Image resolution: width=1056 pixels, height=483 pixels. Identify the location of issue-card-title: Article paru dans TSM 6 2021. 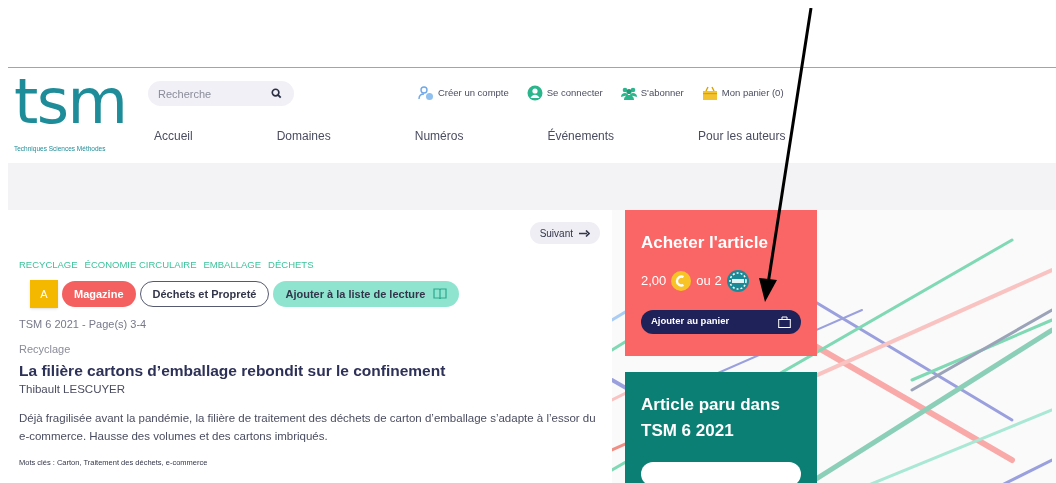
(711, 418).